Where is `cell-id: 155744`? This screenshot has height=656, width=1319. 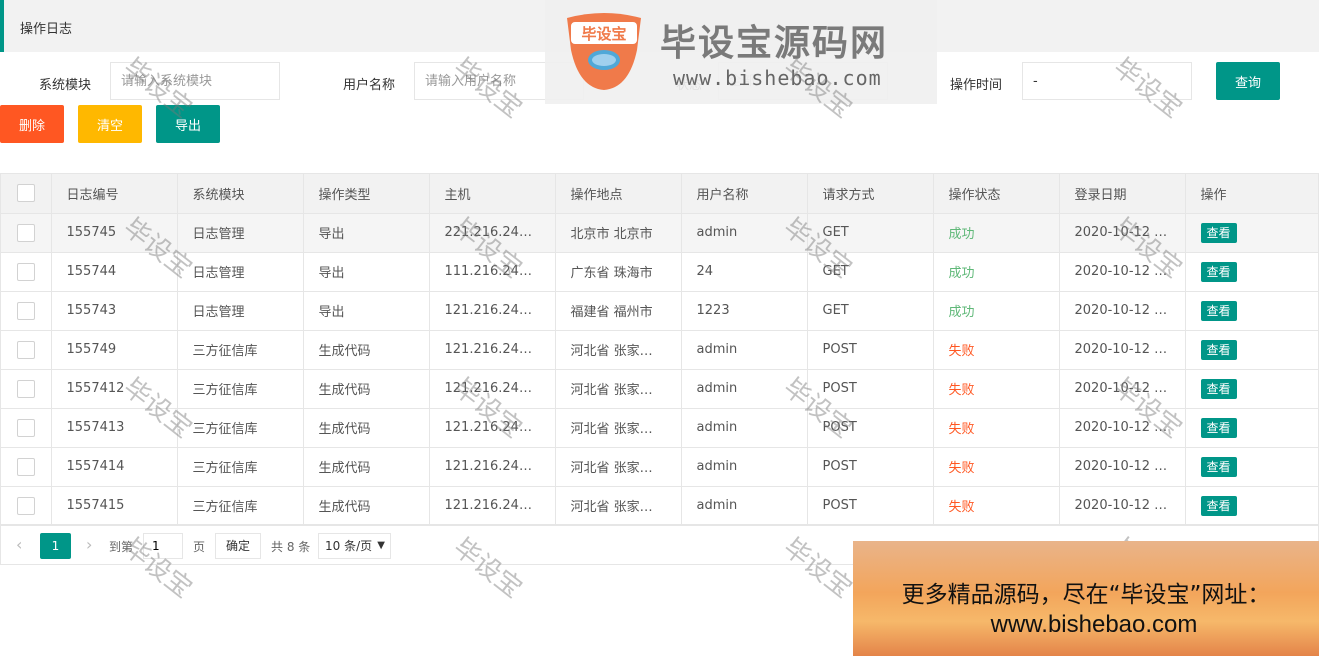 cell-id: 155744 is located at coordinates (114, 272).